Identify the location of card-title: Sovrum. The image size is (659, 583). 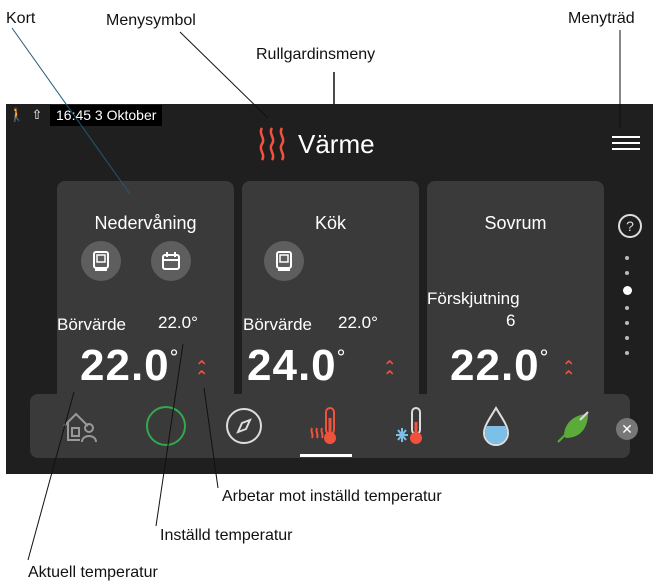
(515, 223).